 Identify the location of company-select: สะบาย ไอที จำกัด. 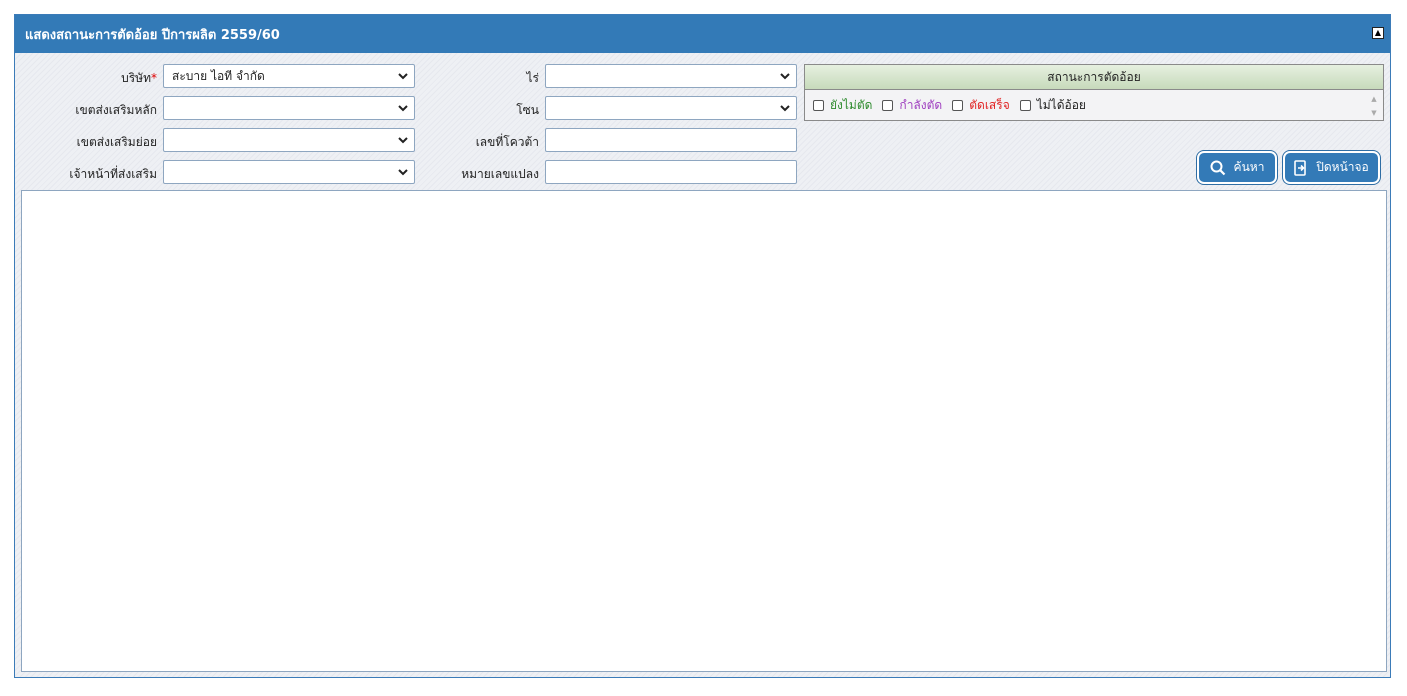
(289, 76).